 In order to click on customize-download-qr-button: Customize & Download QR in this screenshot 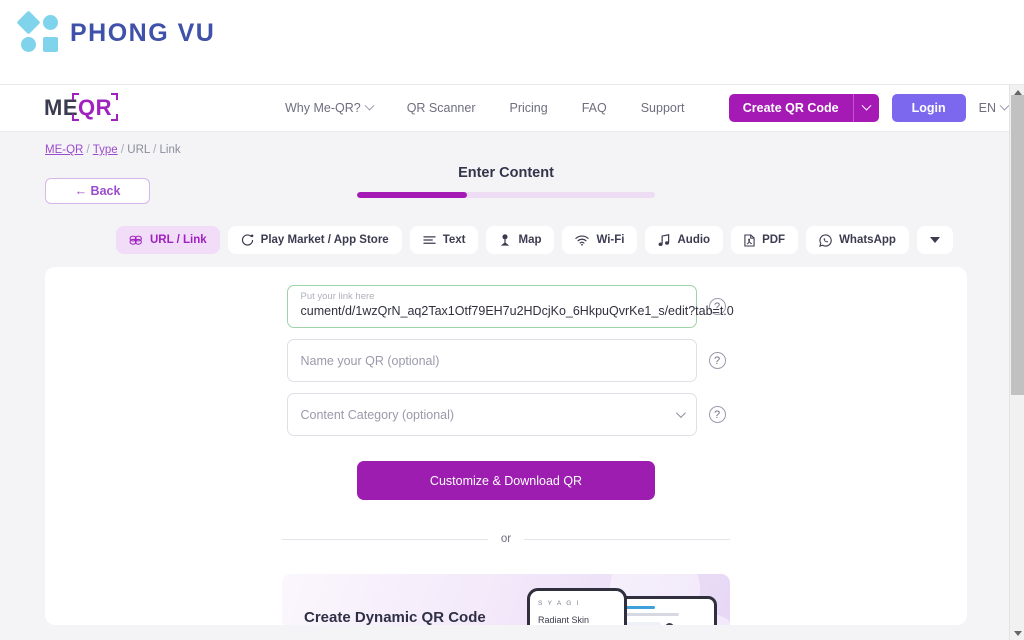, I will do `click(506, 480)`.